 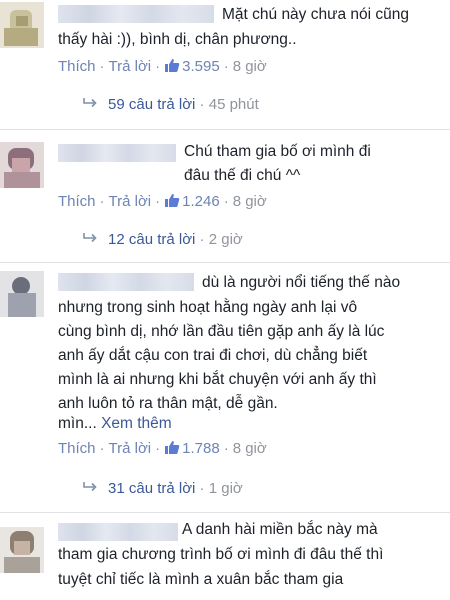 I want to click on view-replies: 12 câu trả lời · 2 giờ, so click(x=162, y=240).